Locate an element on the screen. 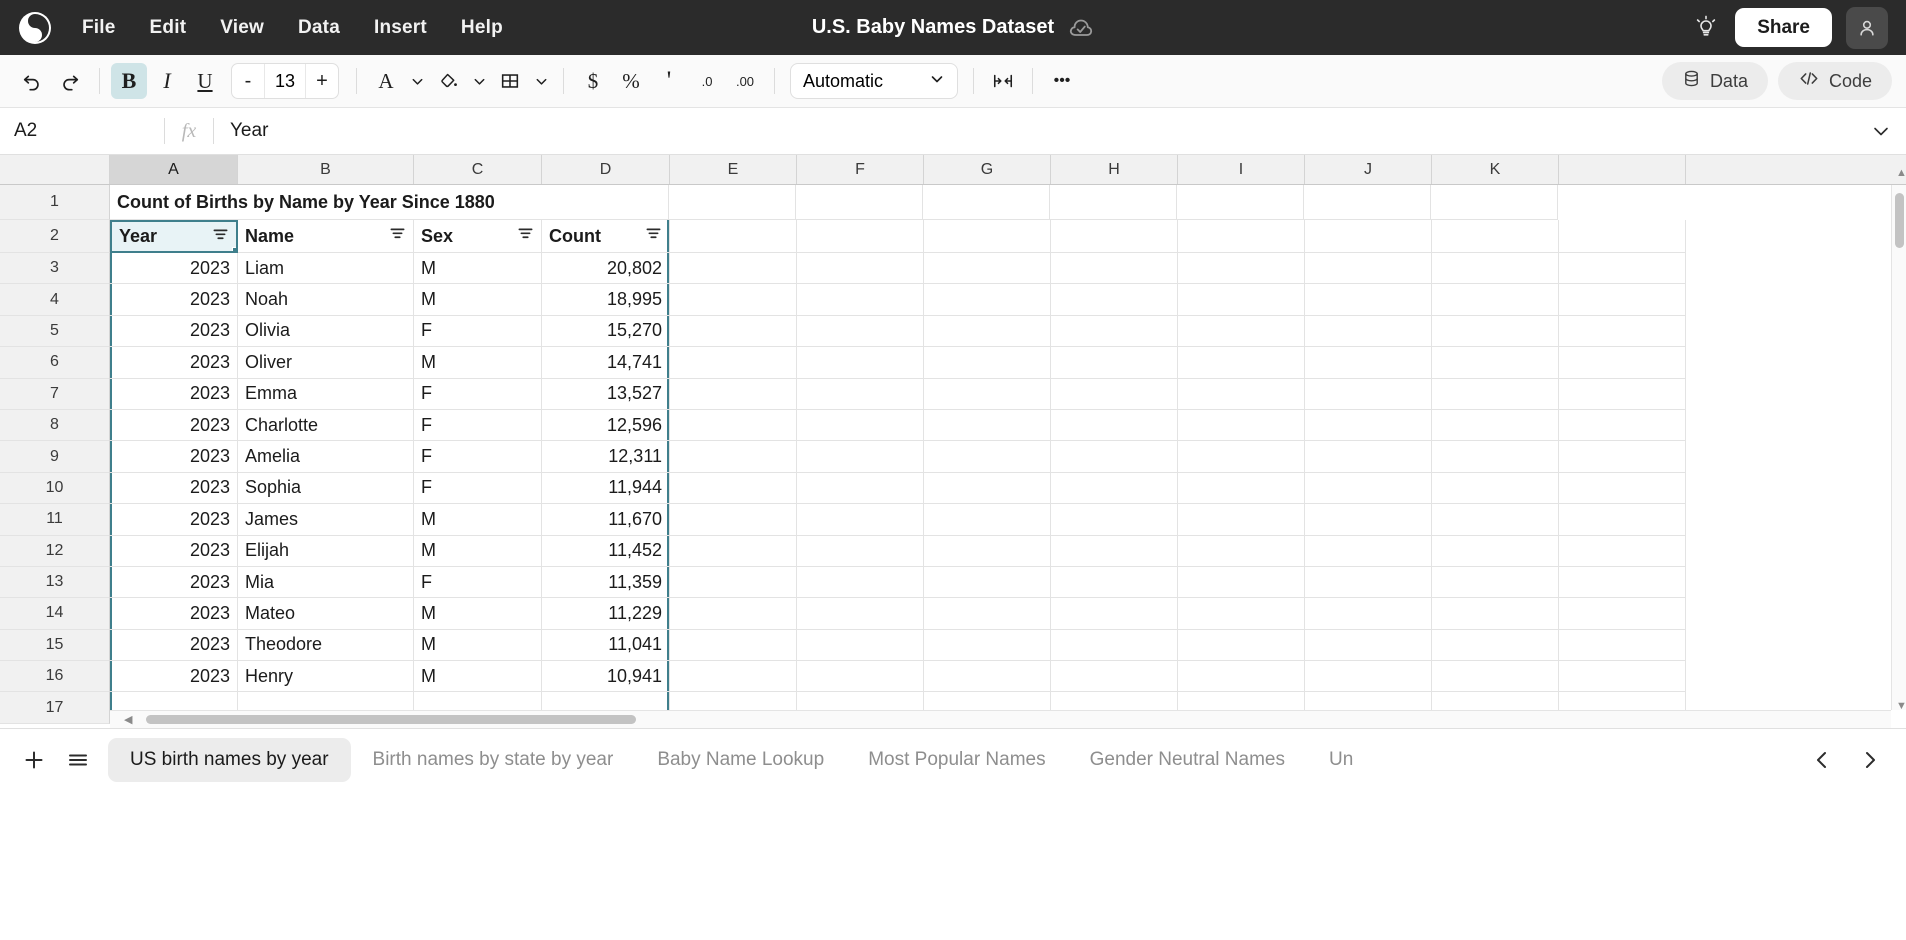 Image resolution: width=1906 pixels, height=940 pixels. cell-I1 is located at coordinates (1113, 202).